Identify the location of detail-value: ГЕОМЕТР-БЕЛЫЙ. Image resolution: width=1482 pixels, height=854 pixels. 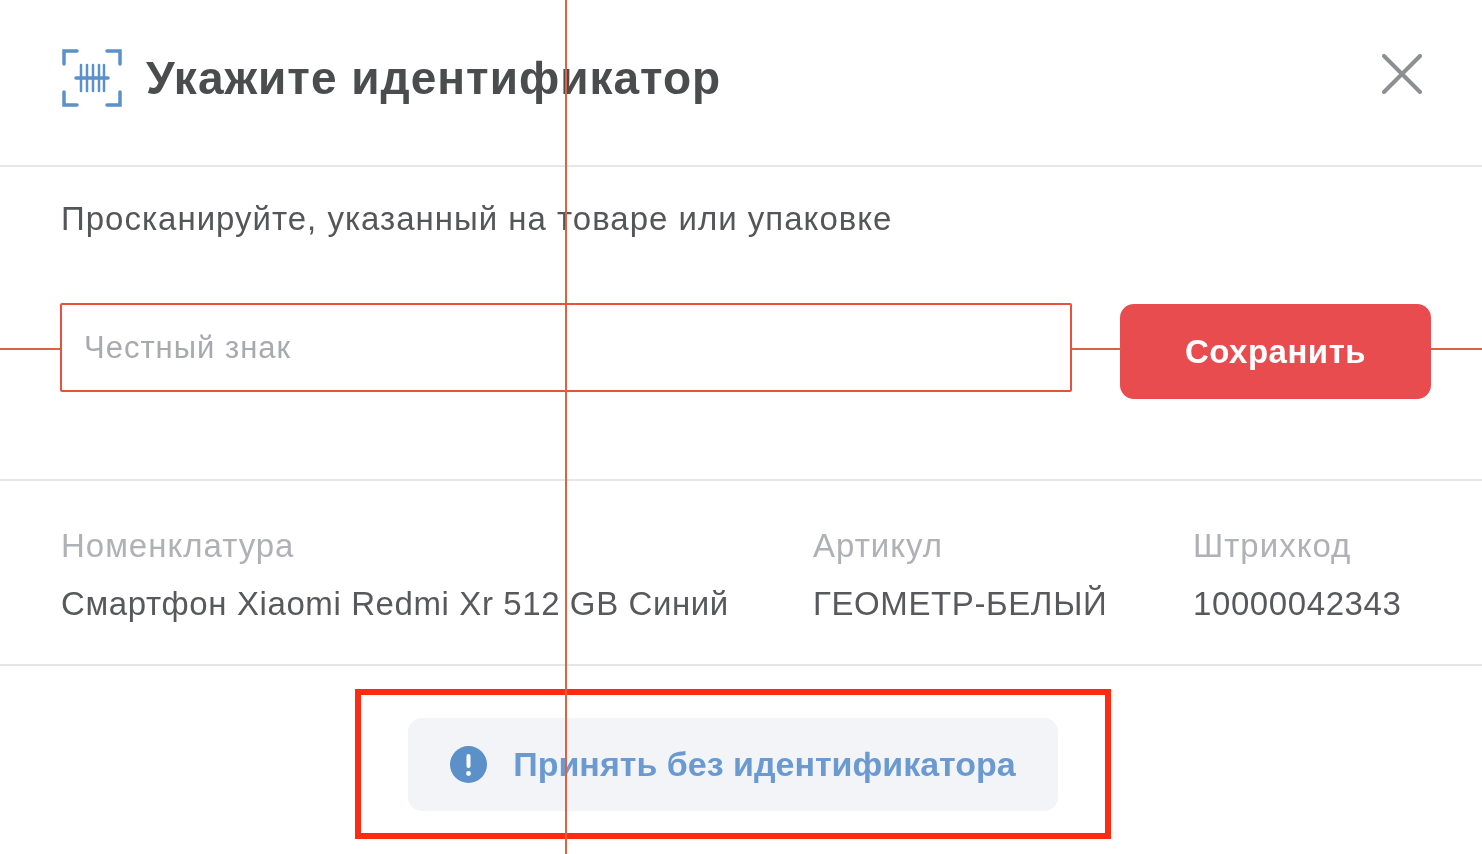
(961, 604).